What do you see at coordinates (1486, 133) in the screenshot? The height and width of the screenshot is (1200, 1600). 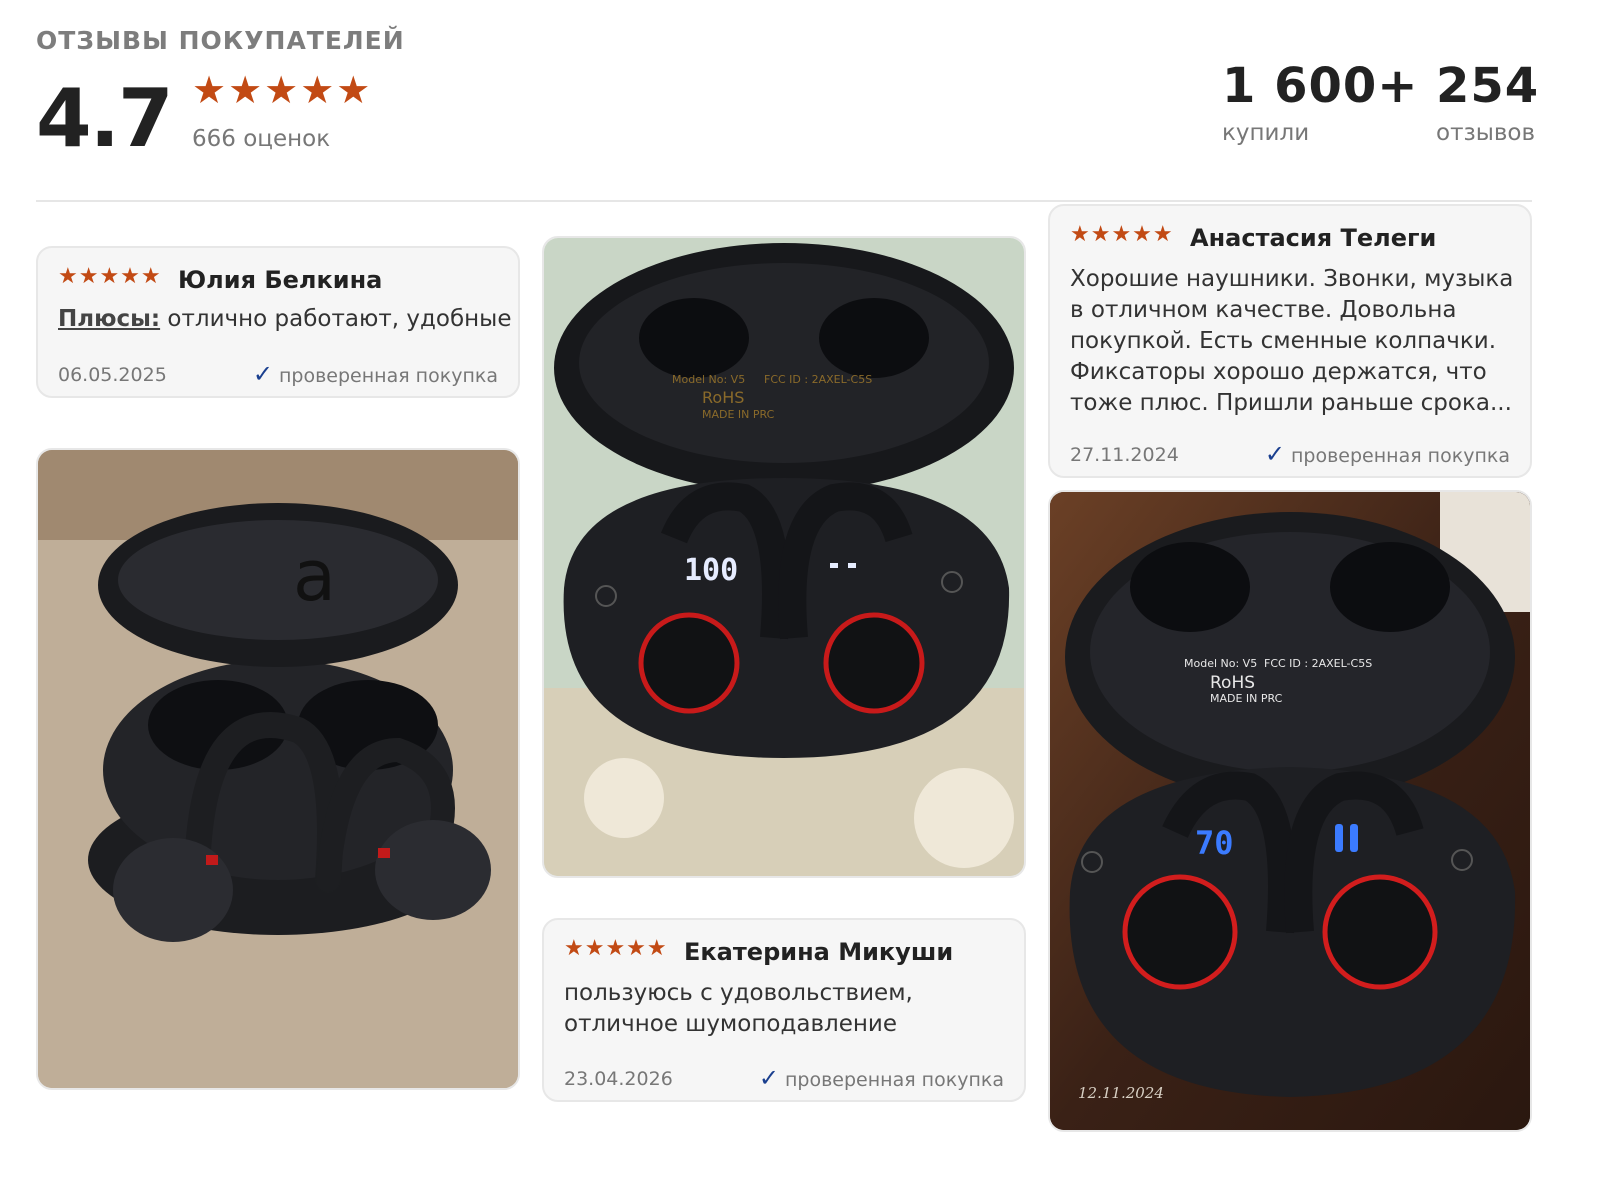 I see `reviews-label: отзывов` at bounding box center [1486, 133].